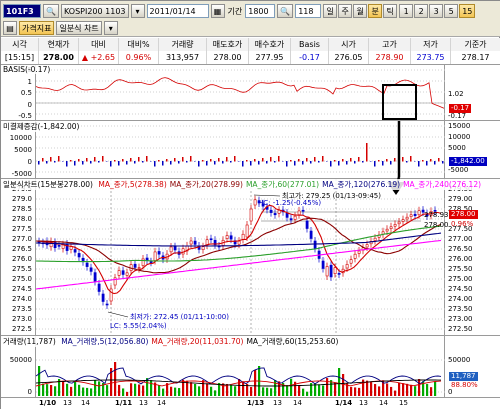  I want to click on quote-value-cell: 278.17, so click(475, 57).